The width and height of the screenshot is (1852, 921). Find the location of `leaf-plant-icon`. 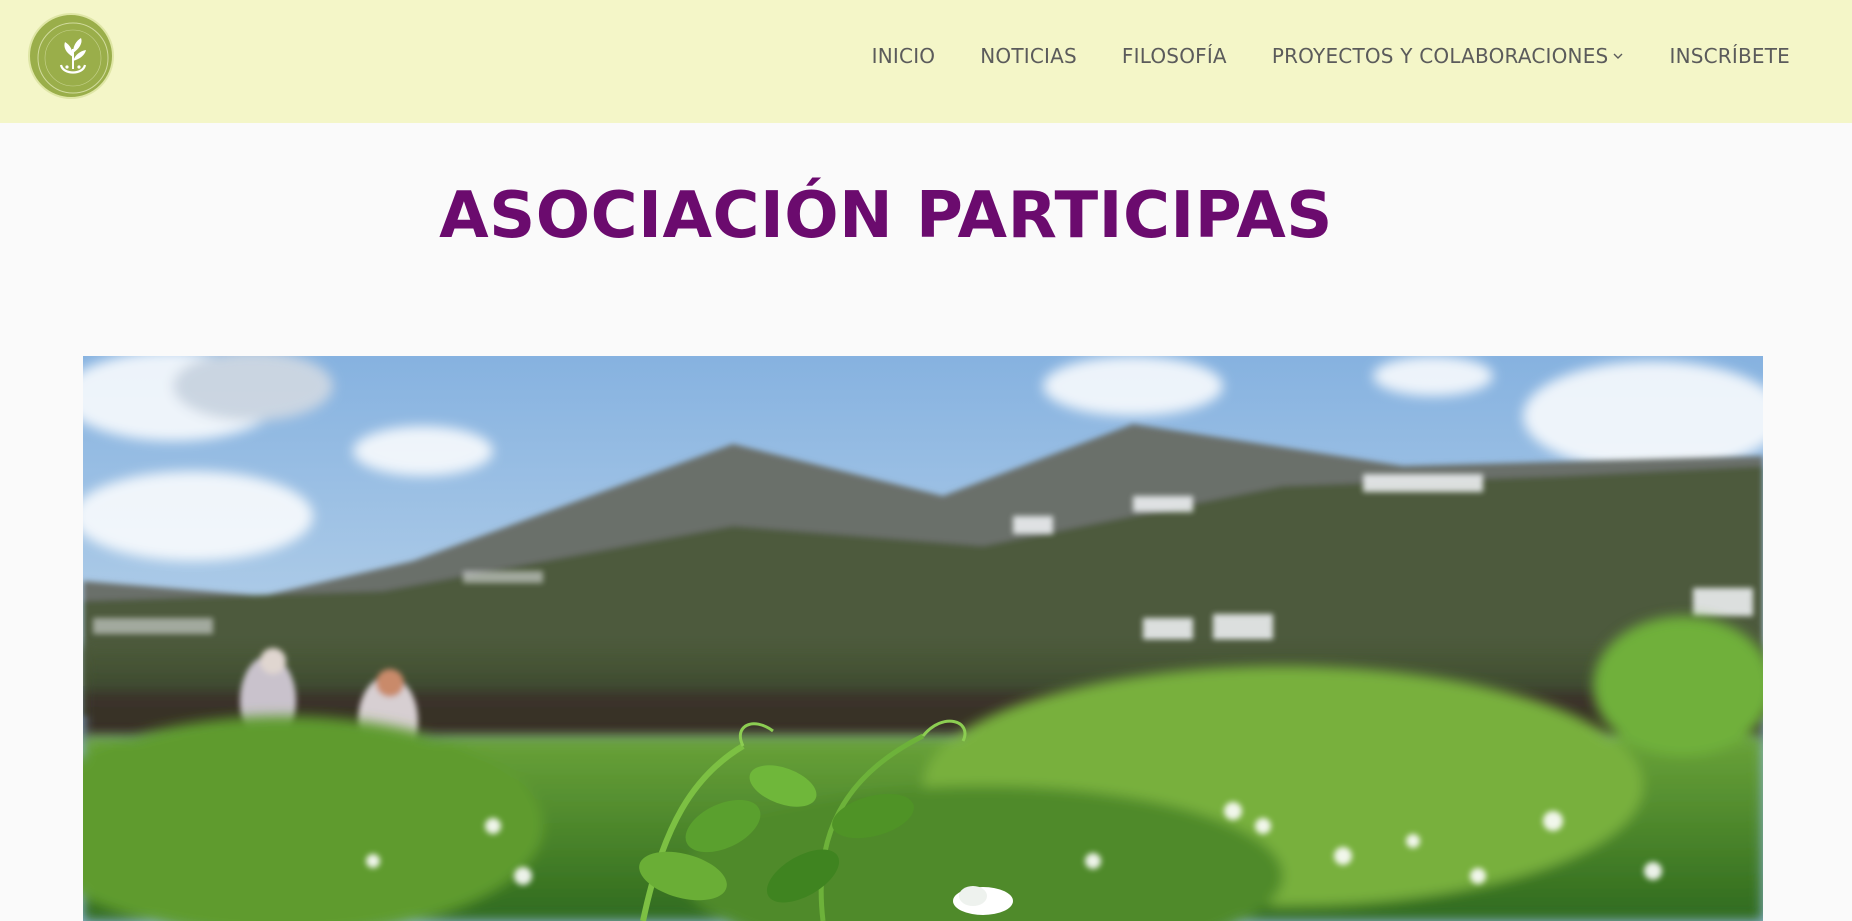

leaf-plant-icon is located at coordinates (73, 58).